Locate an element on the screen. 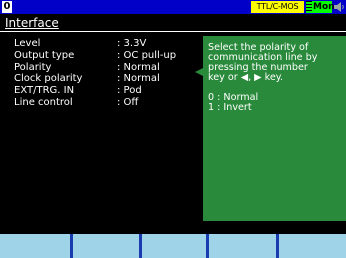 This screenshot has width=346, height=258. speaker-icon is located at coordinates (339, 7).